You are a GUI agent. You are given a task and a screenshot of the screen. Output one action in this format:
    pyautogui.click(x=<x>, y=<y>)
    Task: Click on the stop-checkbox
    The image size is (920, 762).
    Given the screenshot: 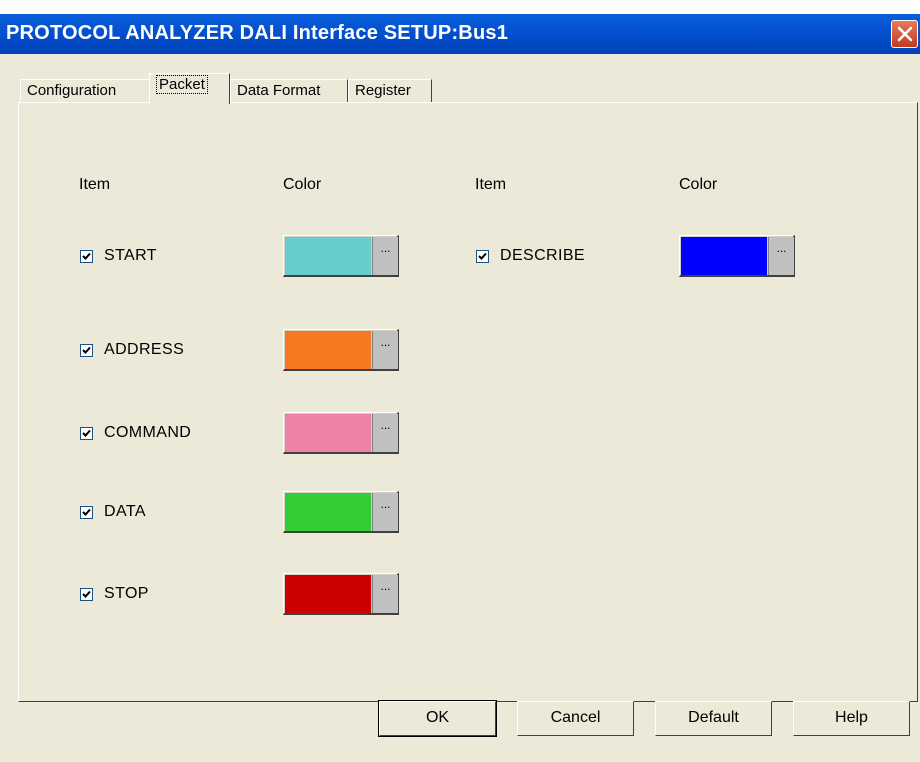 What is the action you would take?
    pyautogui.click(x=86, y=594)
    